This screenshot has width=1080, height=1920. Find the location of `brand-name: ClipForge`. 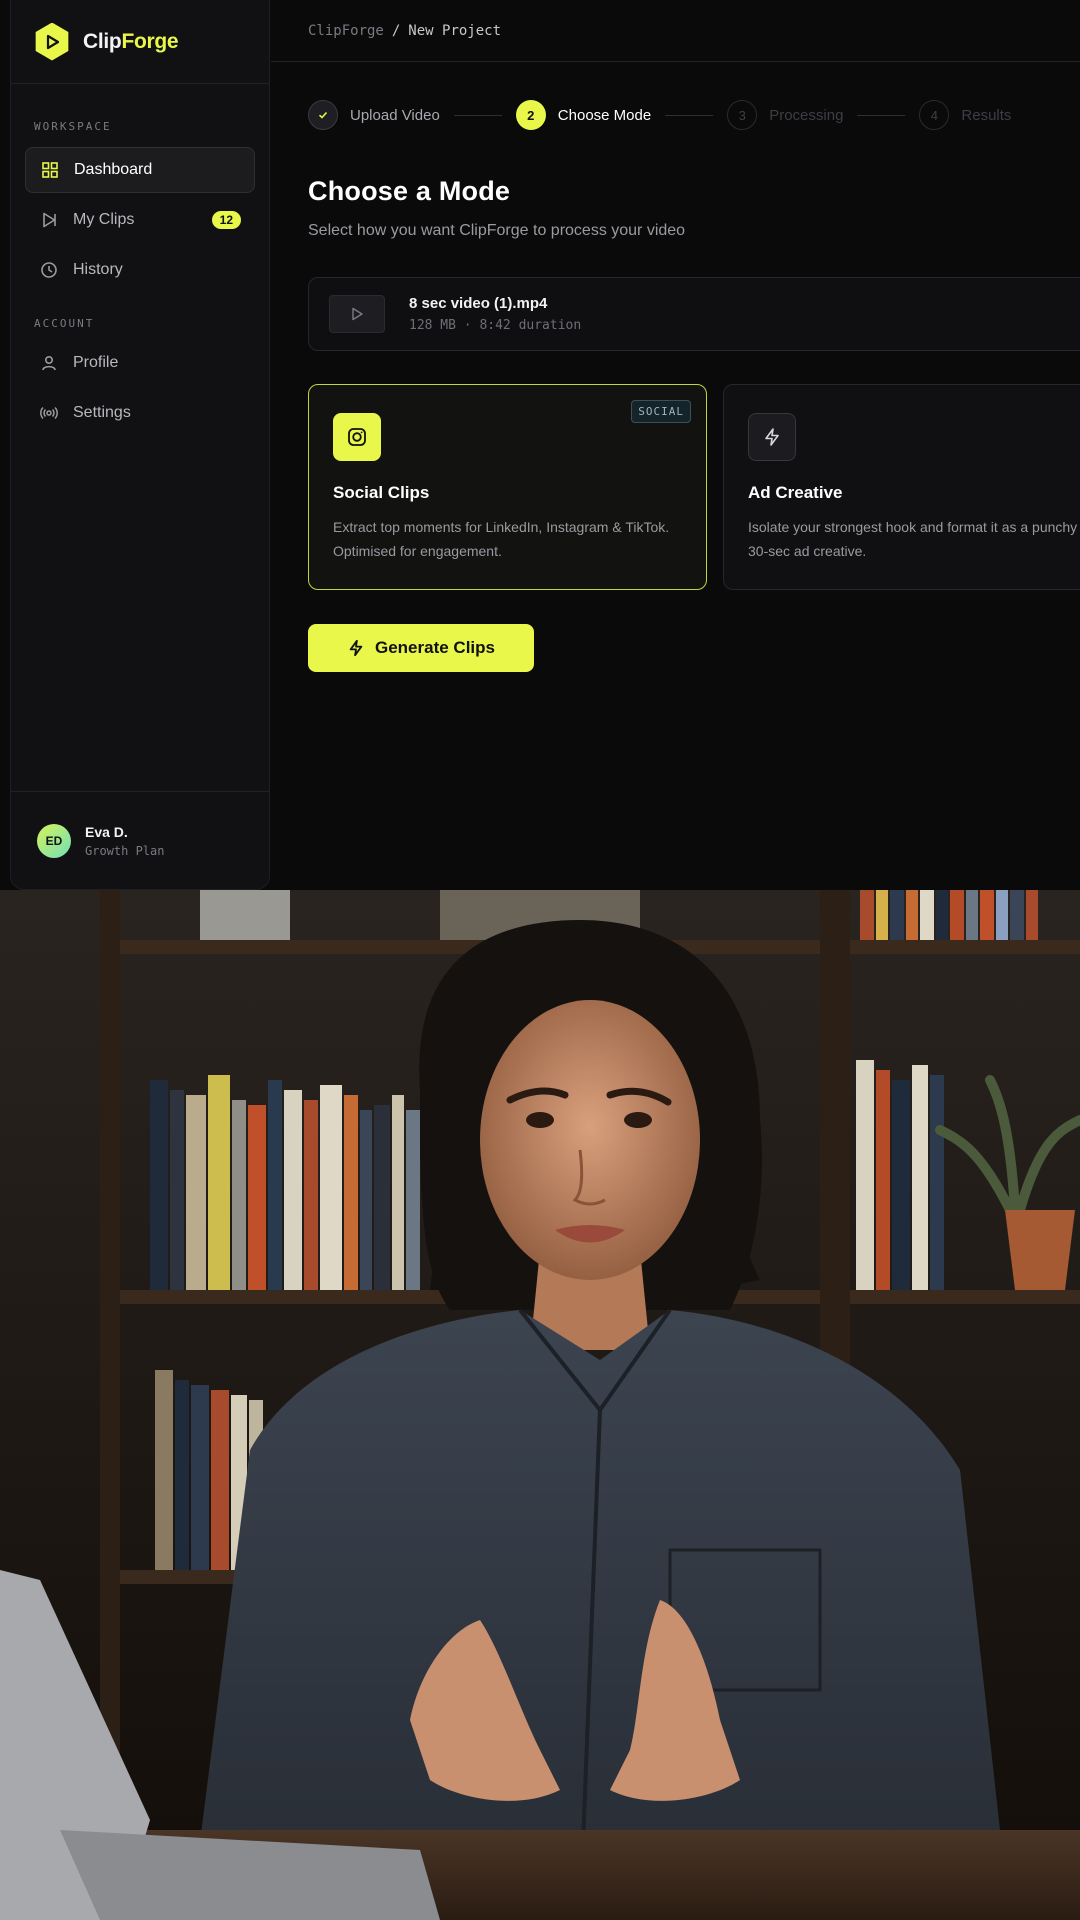

brand-name: ClipForge is located at coordinates (131, 41).